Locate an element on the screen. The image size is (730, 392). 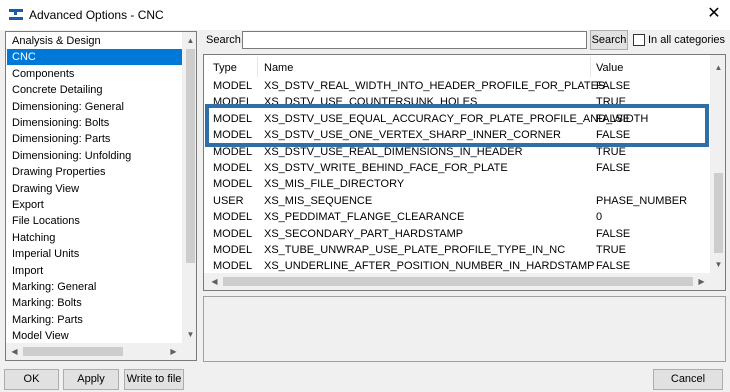
table-row: MODEL XS_SECONDARY_PART_HARDSTAMP FALSE is located at coordinates (457, 234).